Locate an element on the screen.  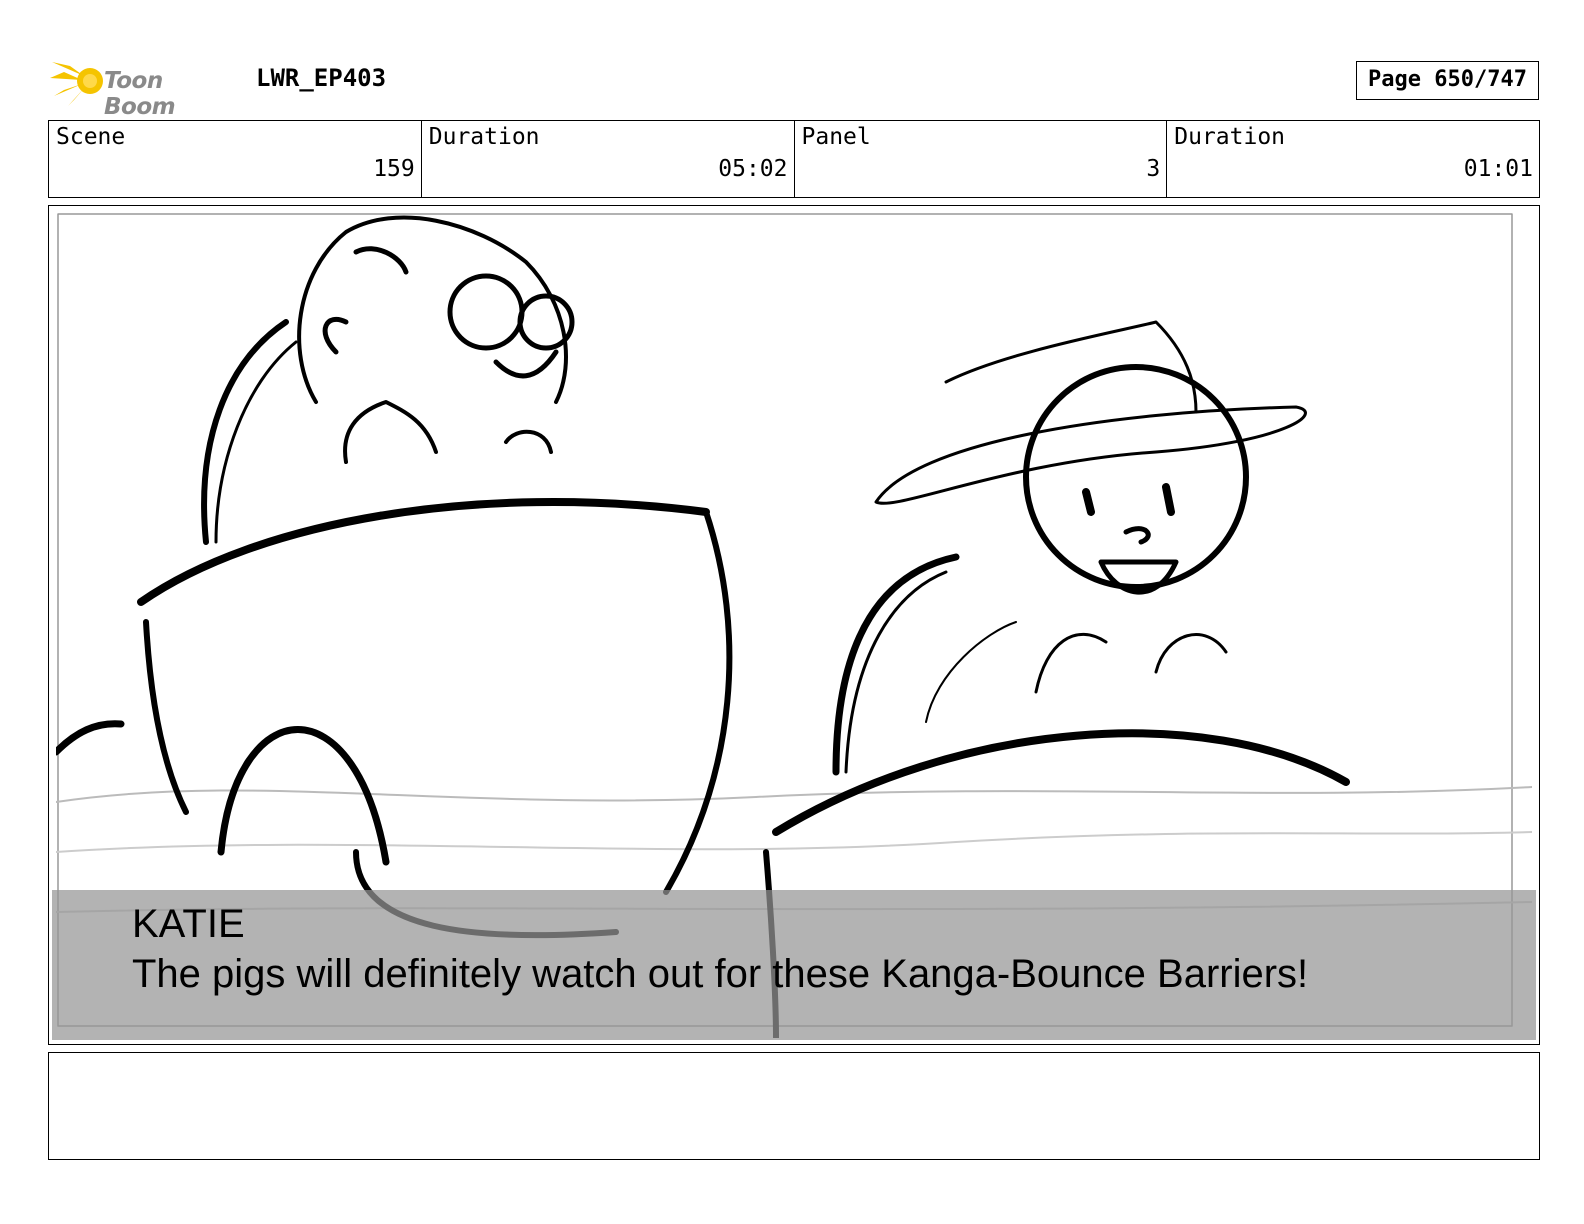
notes-box is located at coordinates (794, 1106).